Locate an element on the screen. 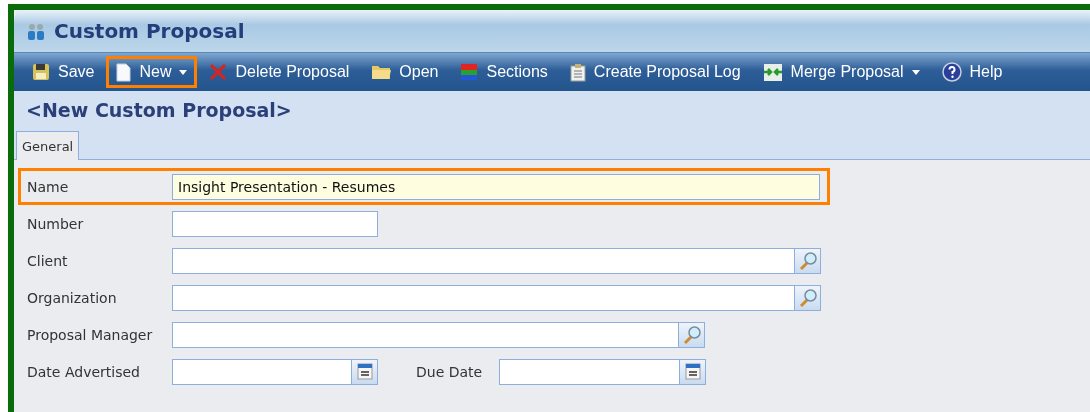  field-label: Number is located at coordinates (56, 223).